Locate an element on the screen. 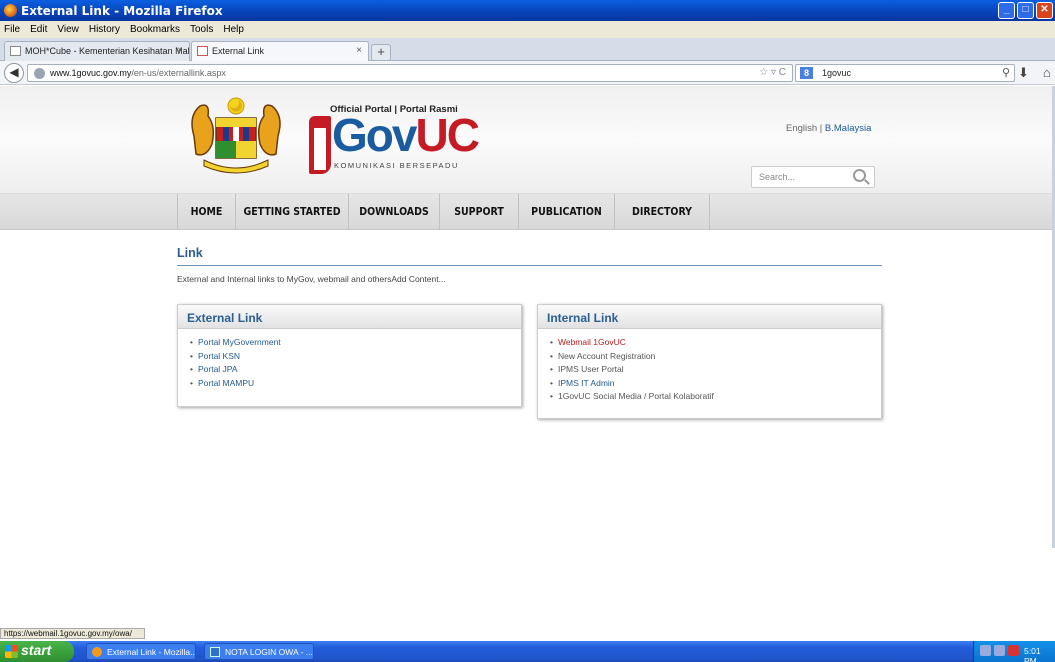  logo-wordmark: GovUC is located at coordinates (406, 135).